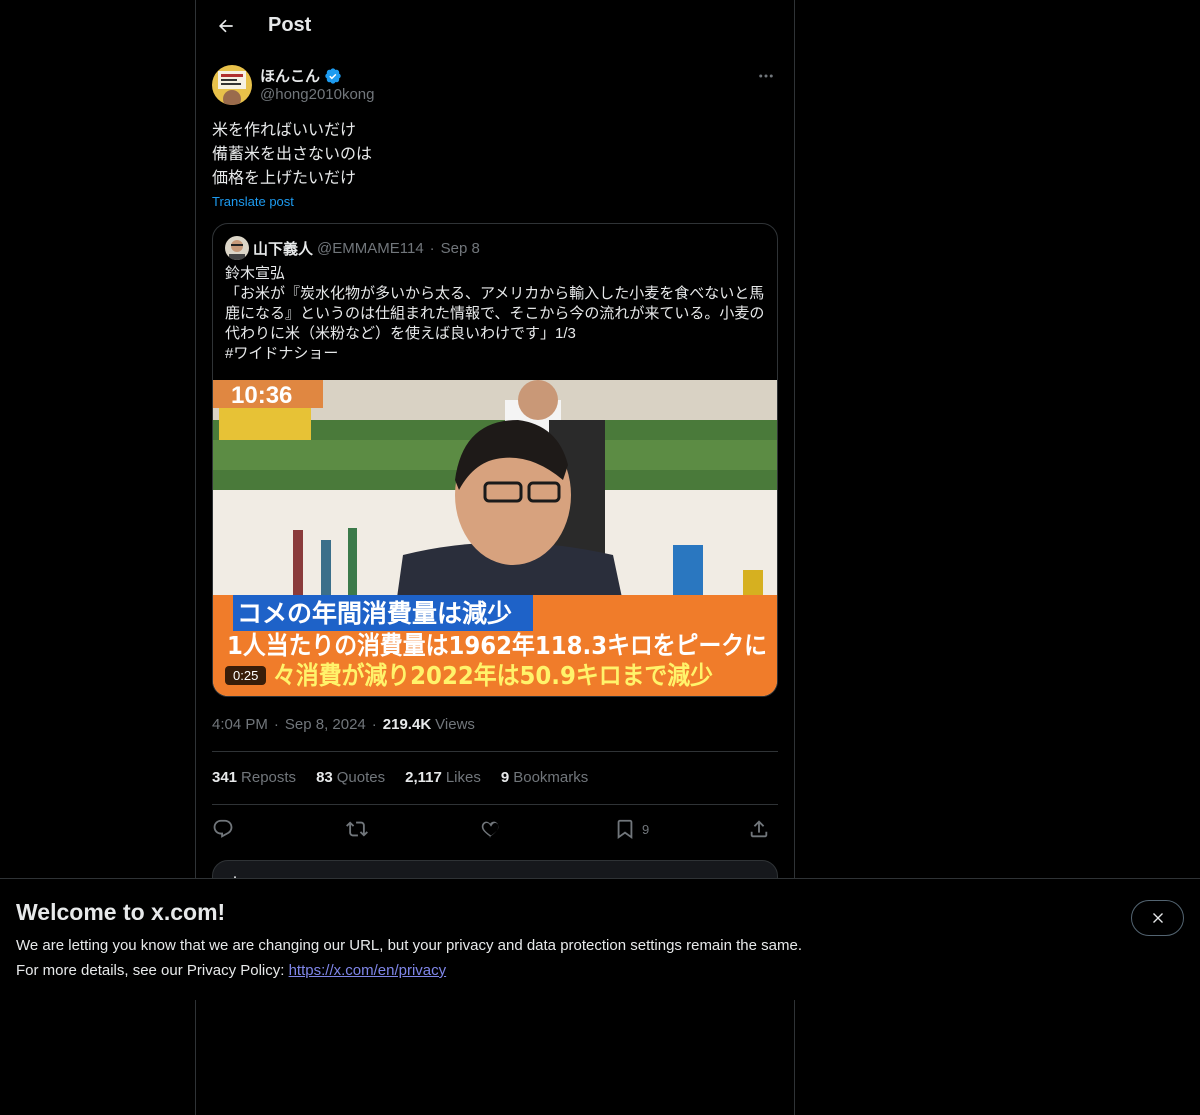 The image size is (1200, 1115). I want to click on reply-icon, so click(223, 828).